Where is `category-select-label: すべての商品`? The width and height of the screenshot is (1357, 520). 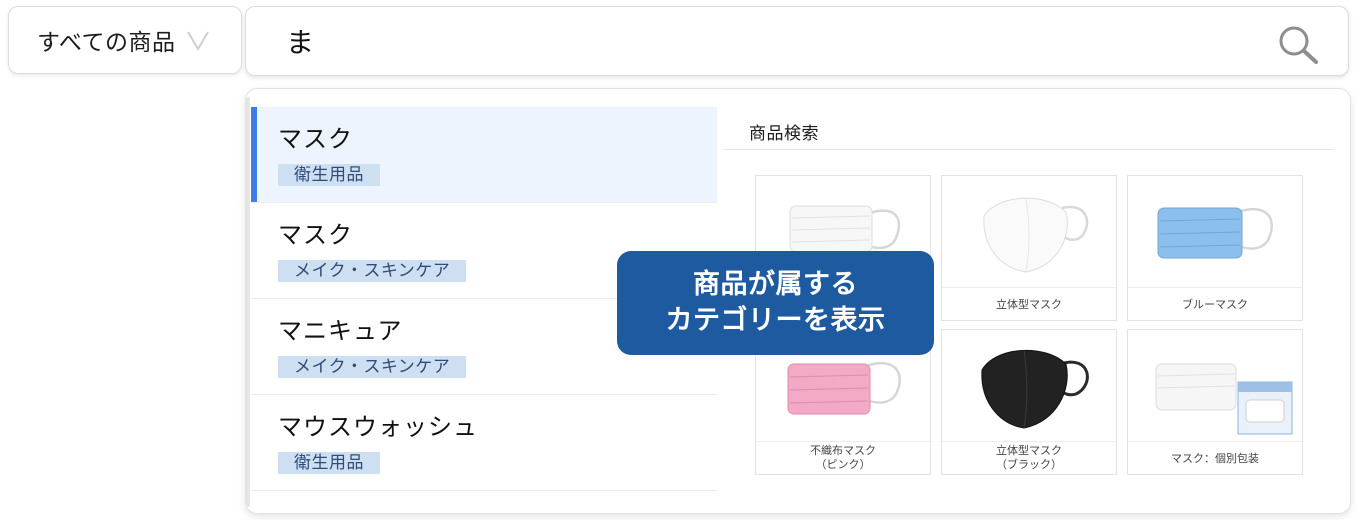
category-select-label: すべての商品 is located at coordinates (106, 43).